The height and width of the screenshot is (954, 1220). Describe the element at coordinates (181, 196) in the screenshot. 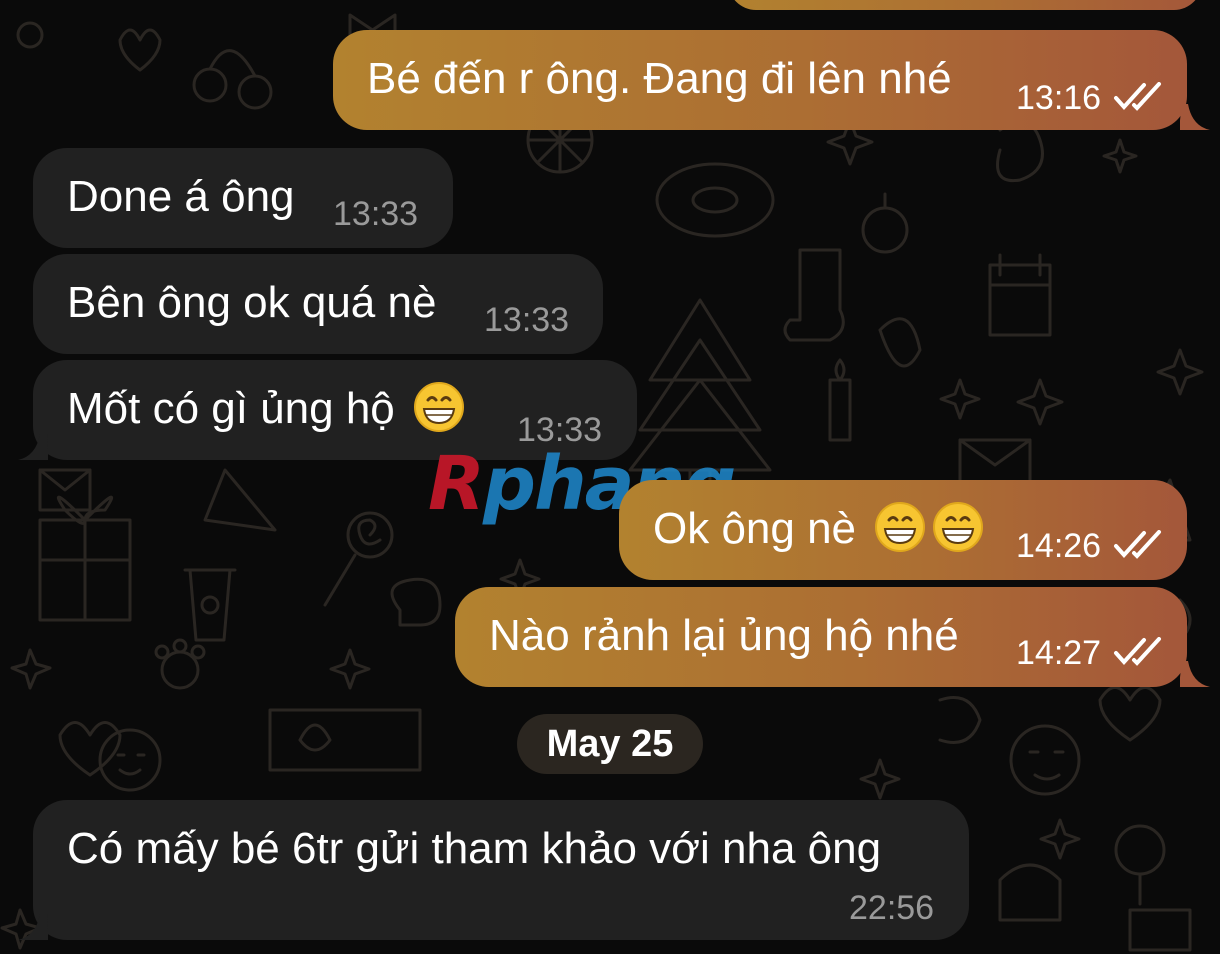

I see `message-text: Done á ông` at that location.